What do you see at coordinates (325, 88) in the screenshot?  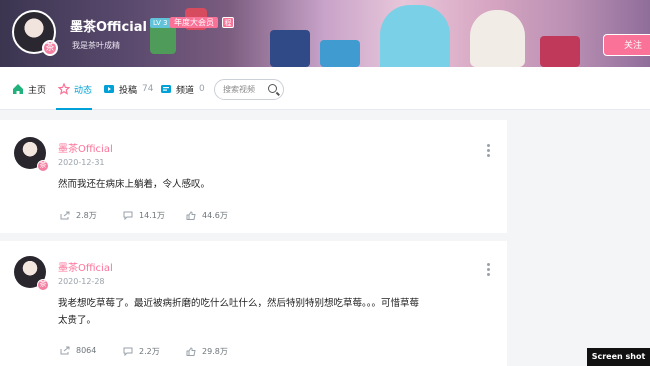 I see `profile-nav: 主页 动态 投稿 74 频道 0 搜索视频` at bounding box center [325, 88].